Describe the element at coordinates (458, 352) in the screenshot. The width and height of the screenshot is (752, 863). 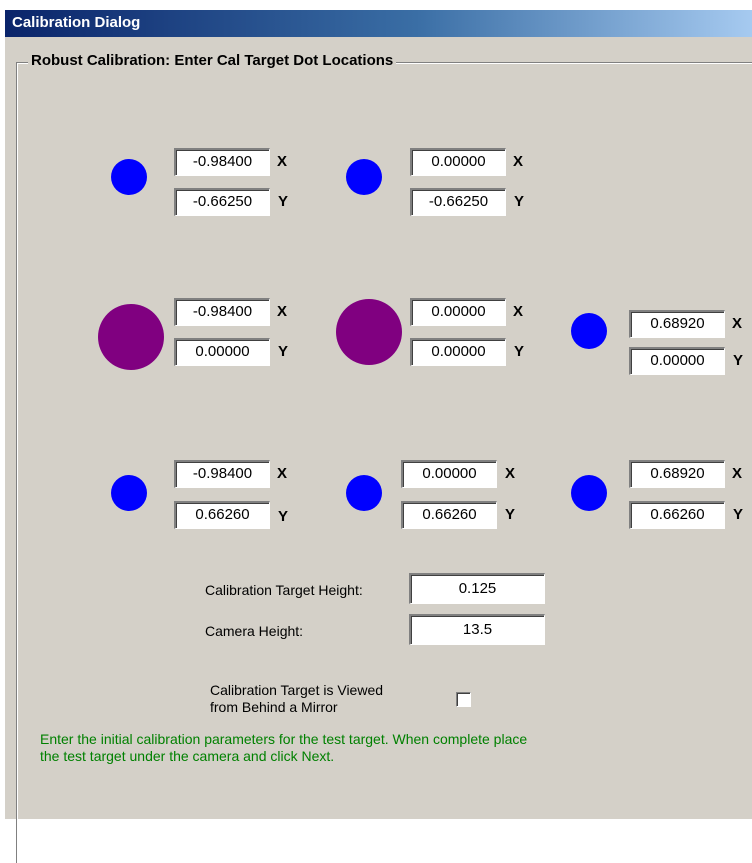
I see `dot4-y-input: 0.00000` at that location.